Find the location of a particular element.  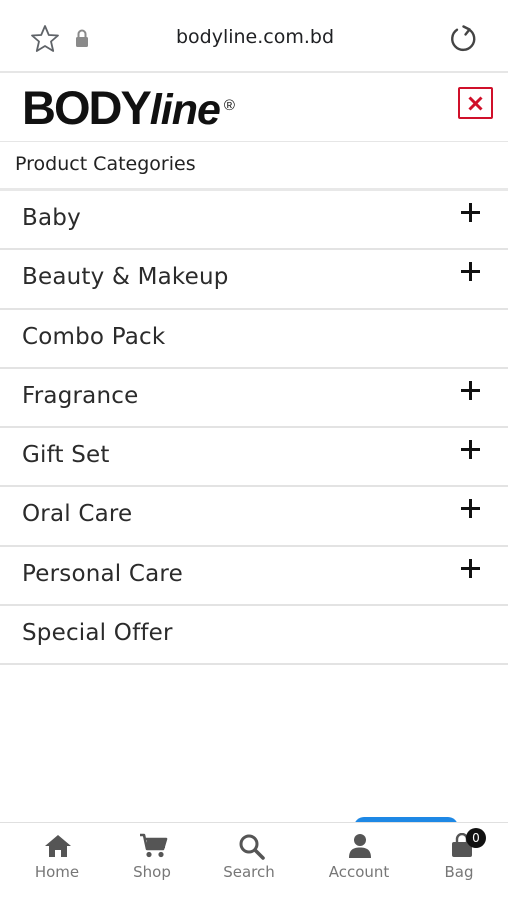

bag-count-badge: 0 is located at coordinates (476, 838).